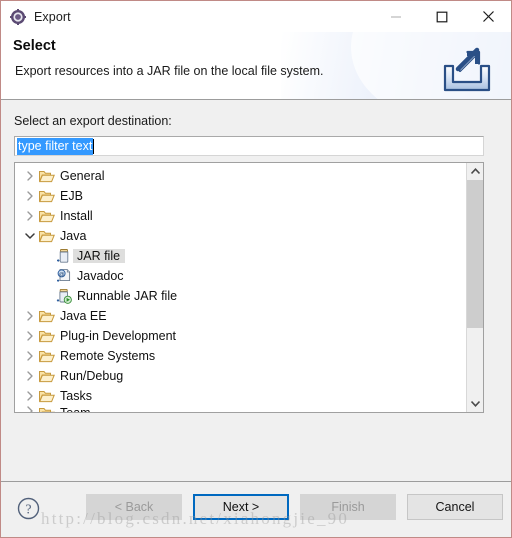  I want to click on tree-item-label: Run/Debug, so click(92, 376).